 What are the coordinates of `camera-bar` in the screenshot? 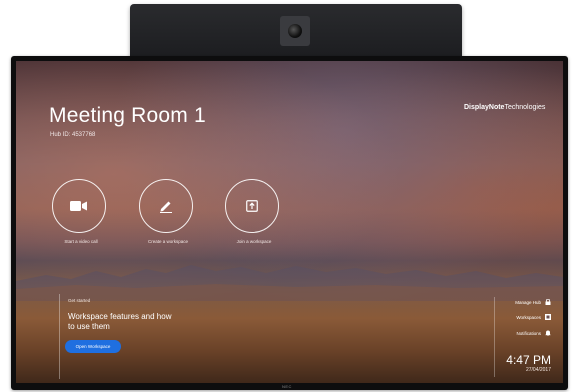 It's located at (296, 31).